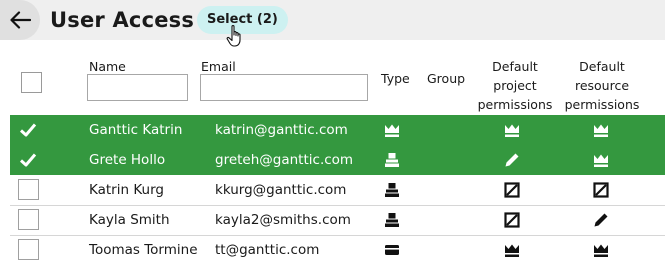  What do you see at coordinates (602, 85) in the screenshot?
I see `column-header-default-resource-permissions: Default resource permissions` at bounding box center [602, 85].